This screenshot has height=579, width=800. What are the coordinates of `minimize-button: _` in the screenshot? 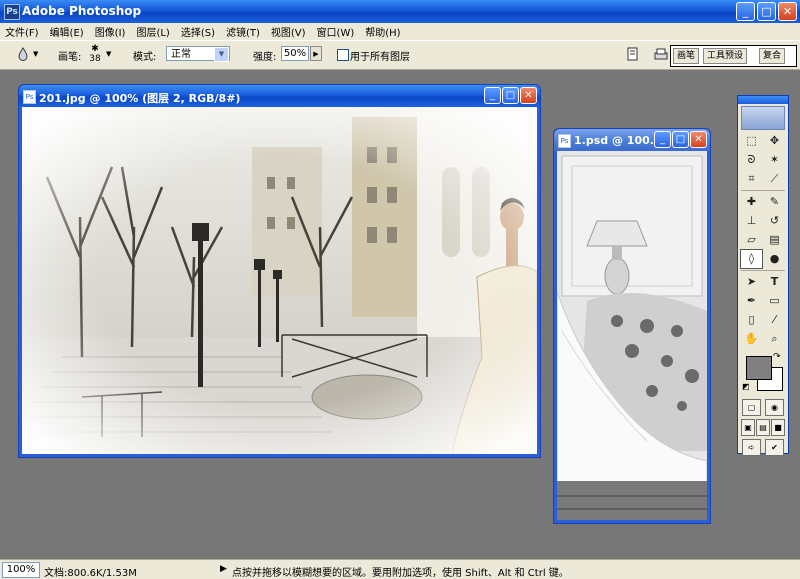 It's located at (745, 11).